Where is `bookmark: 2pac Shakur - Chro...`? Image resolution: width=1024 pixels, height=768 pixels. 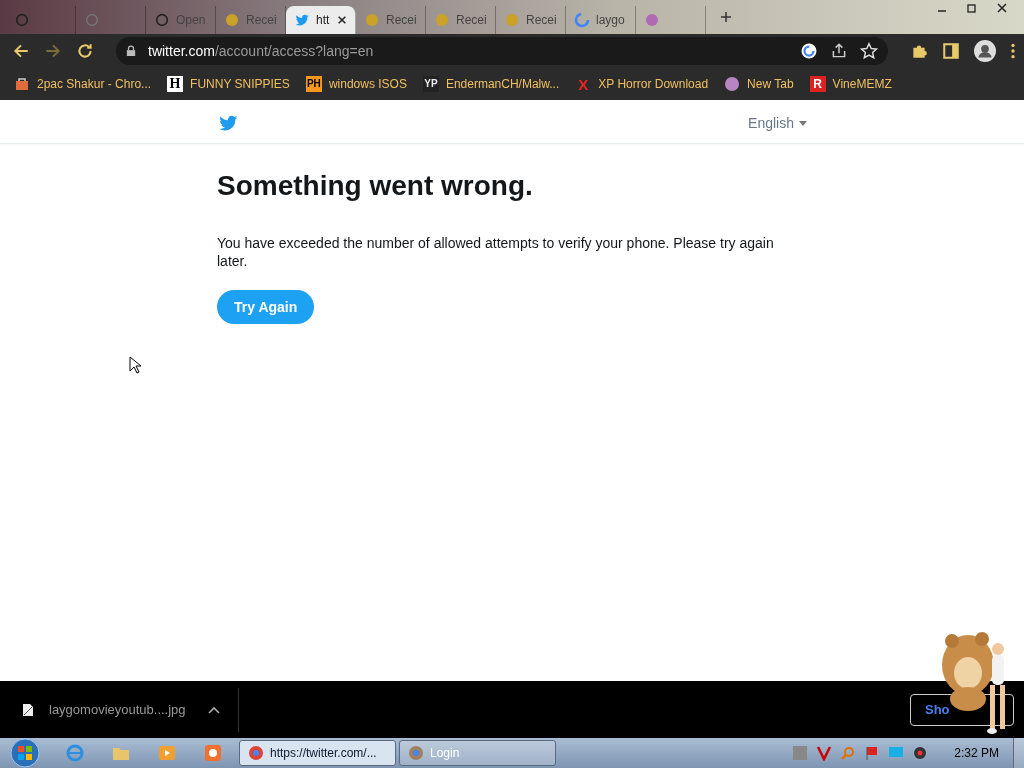 bookmark: 2pac Shakur - Chro... is located at coordinates (83, 84).